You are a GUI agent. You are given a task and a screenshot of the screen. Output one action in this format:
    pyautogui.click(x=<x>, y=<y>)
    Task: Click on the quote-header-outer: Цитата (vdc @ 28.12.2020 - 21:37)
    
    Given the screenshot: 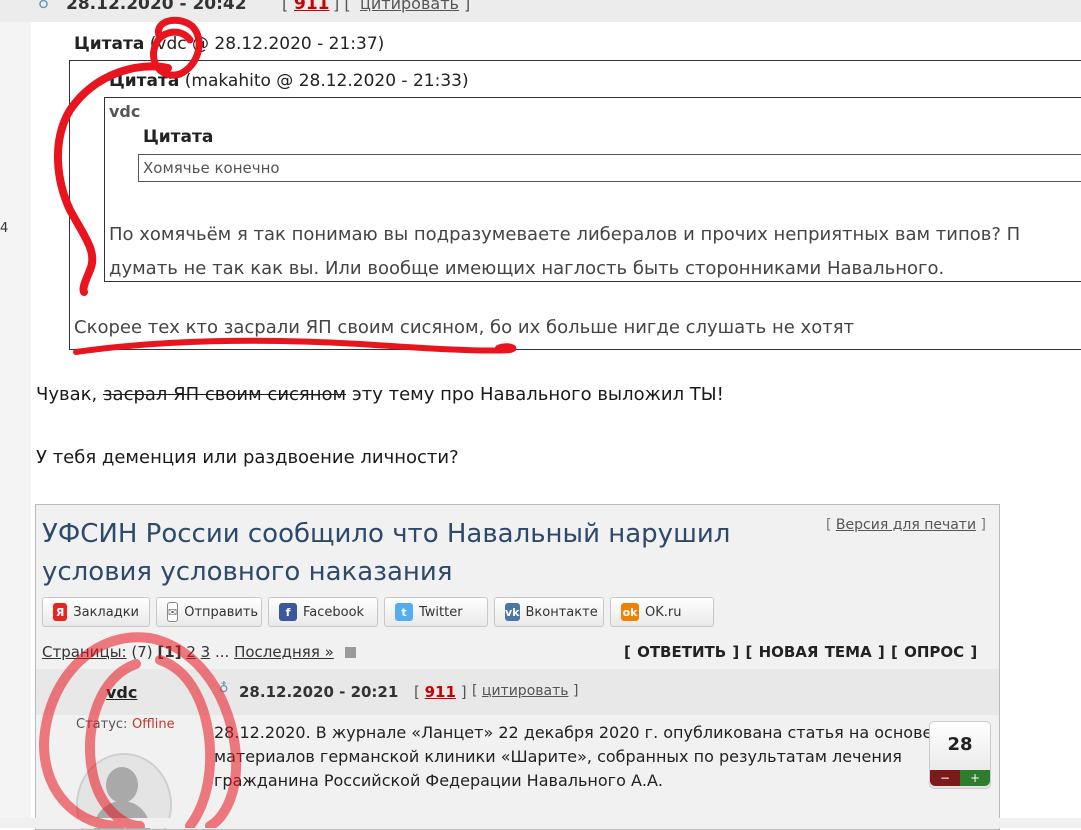 What is the action you would take?
    pyautogui.click(x=229, y=44)
    